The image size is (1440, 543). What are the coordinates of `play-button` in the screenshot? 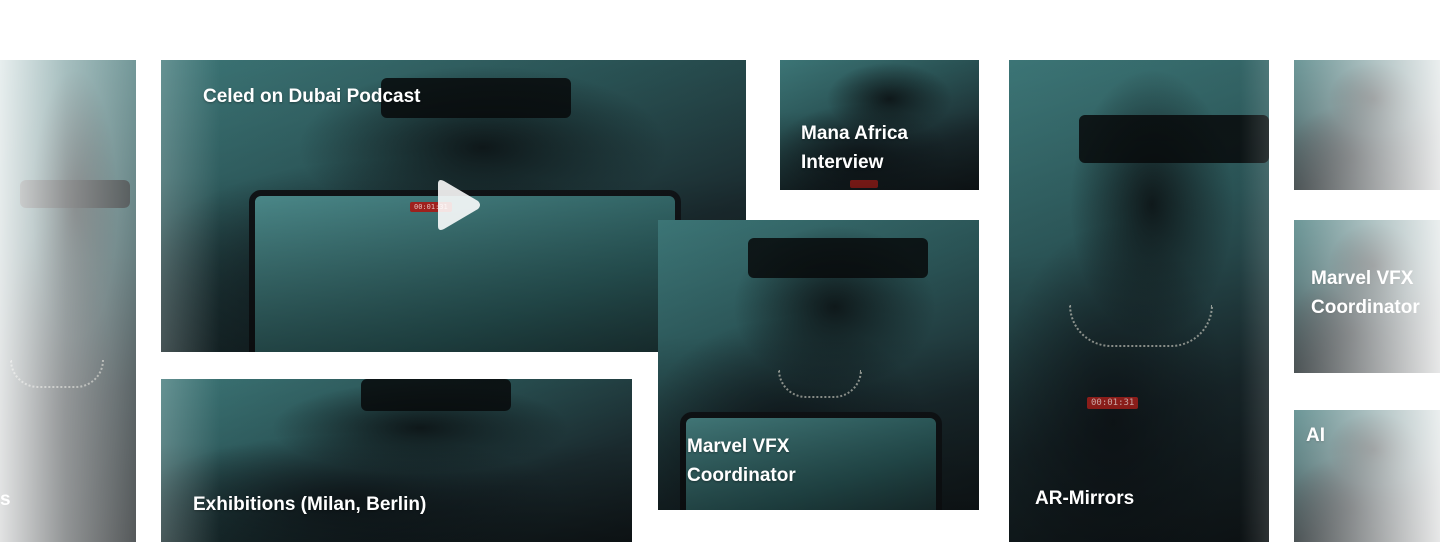 It's located at (457, 205).